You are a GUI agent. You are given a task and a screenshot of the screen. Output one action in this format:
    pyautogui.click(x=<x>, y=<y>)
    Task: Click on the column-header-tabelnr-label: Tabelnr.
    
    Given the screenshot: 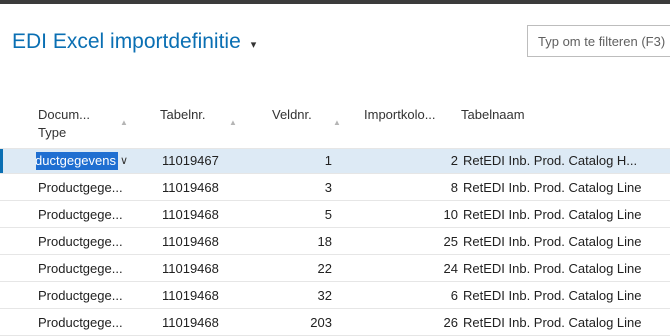 What is the action you would take?
    pyautogui.click(x=183, y=114)
    